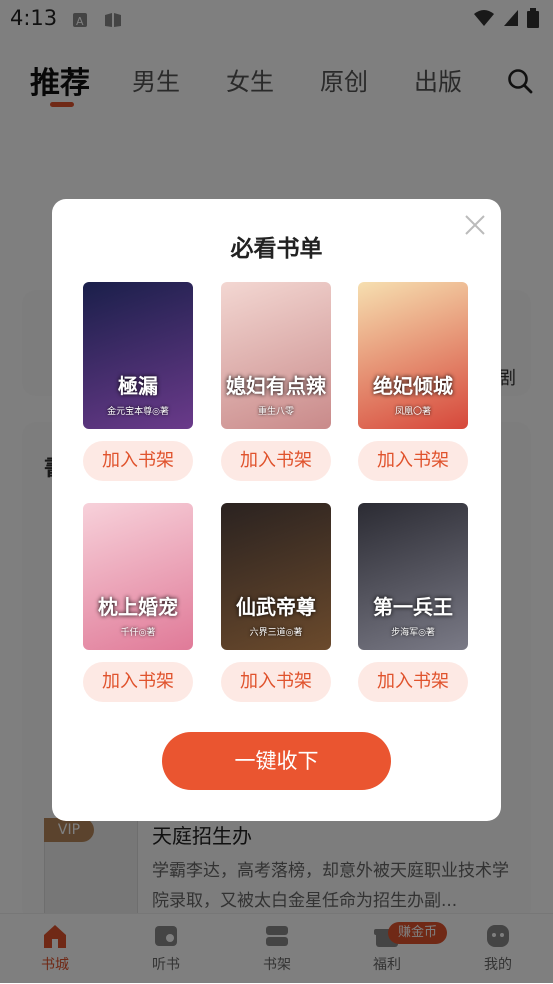  I want to click on cover-title: 绝妃倾城, so click(413, 386).